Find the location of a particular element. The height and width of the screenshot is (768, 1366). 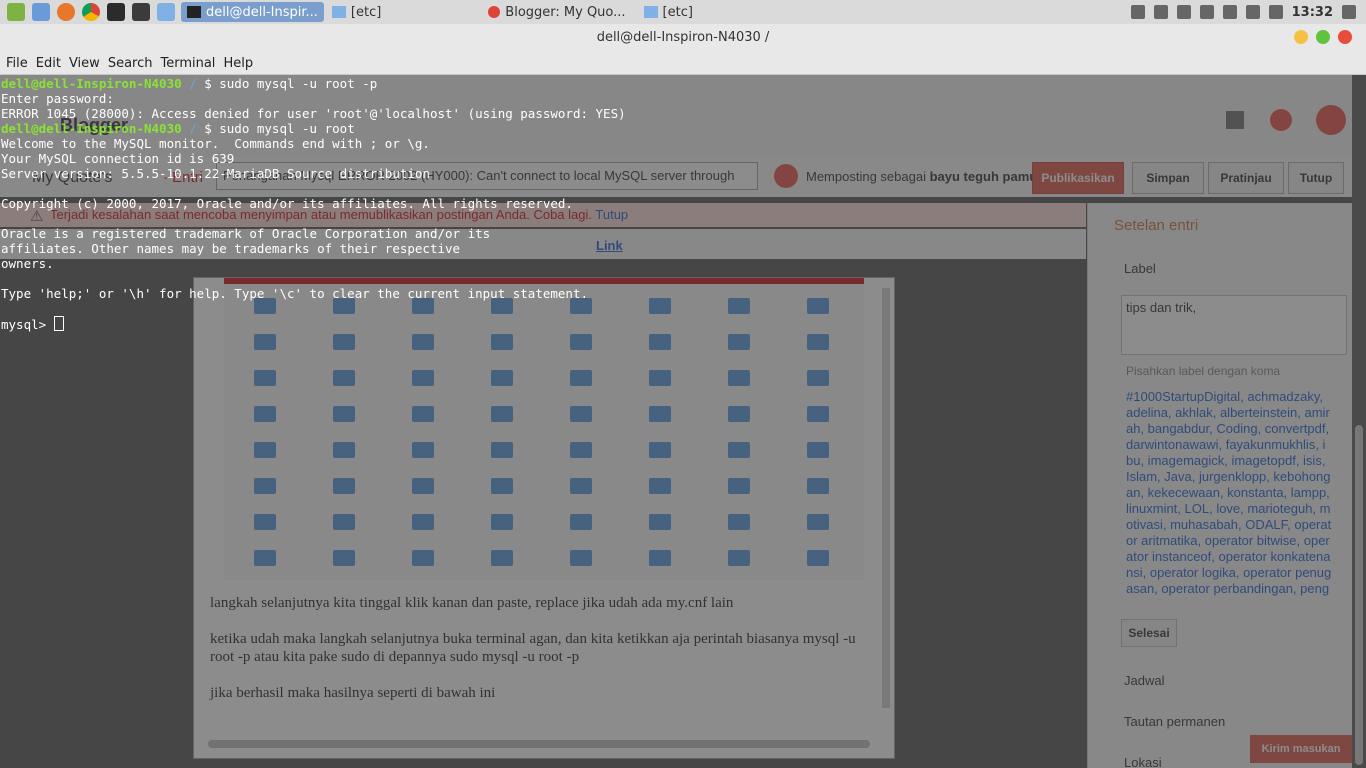

battery-icon is located at coordinates (1229, 12).